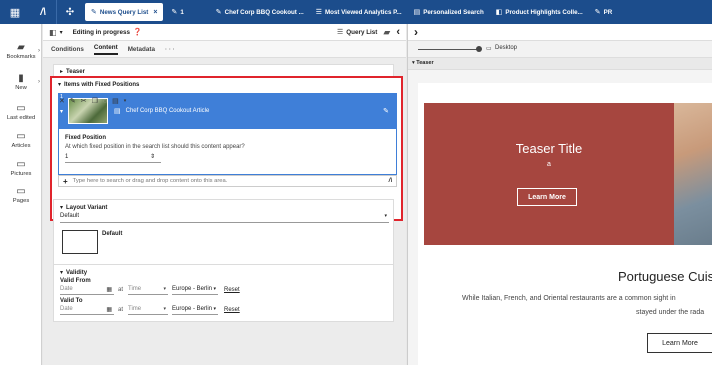  I want to click on tab-pr: ✎ PR, so click(603, 12).